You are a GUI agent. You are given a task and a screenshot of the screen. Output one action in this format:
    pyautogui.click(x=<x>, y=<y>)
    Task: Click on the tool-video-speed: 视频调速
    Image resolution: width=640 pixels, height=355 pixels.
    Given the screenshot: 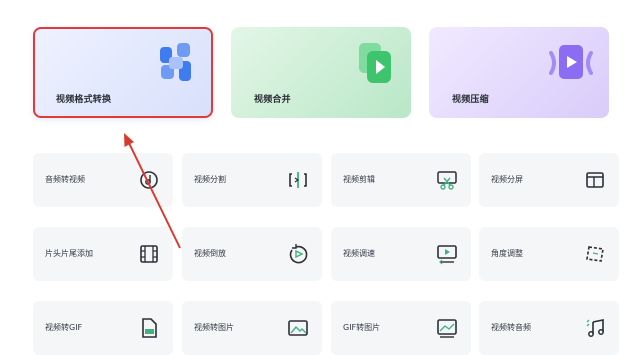 What is the action you would take?
    pyautogui.click(x=401, y=254)
    